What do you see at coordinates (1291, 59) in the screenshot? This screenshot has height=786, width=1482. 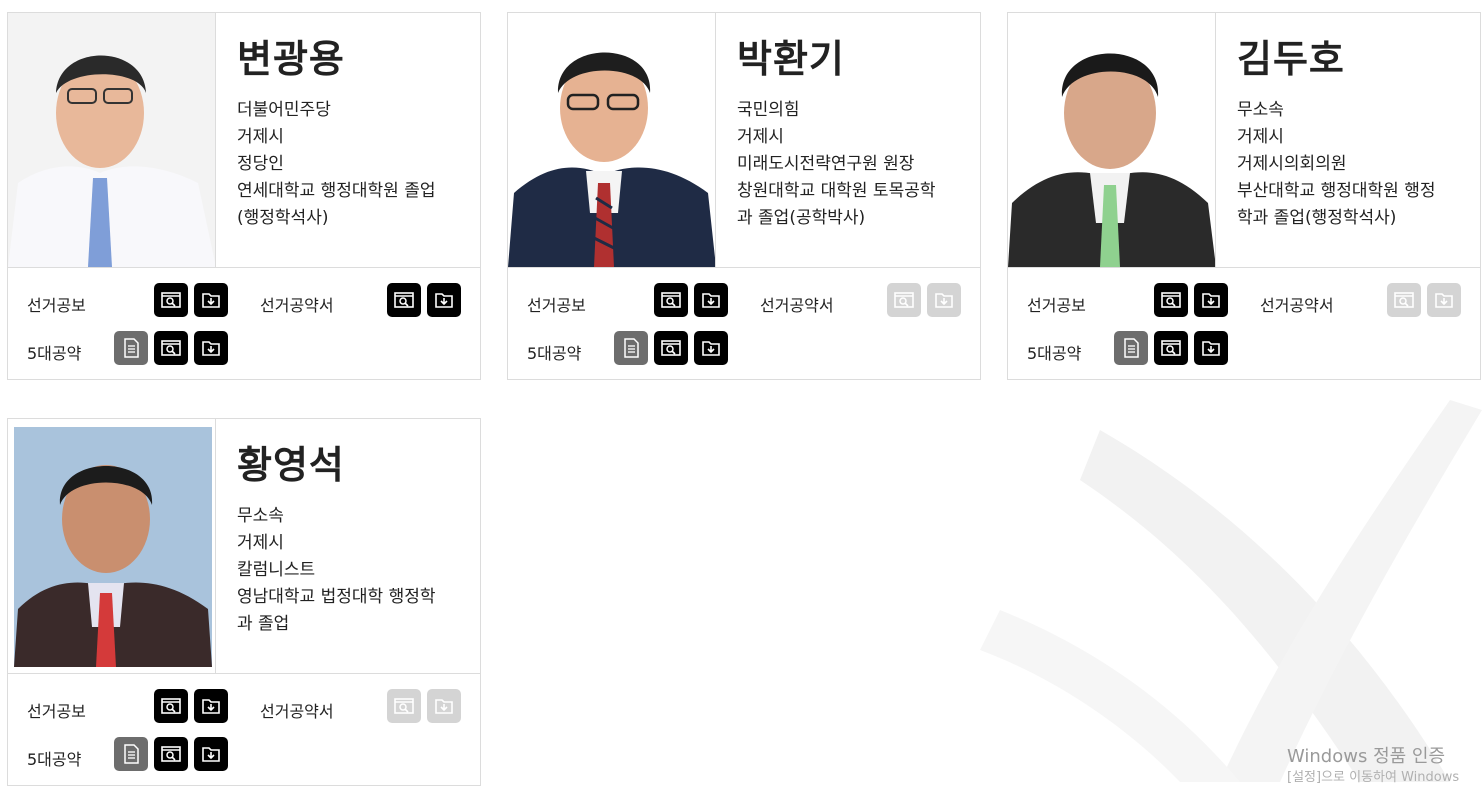 I see `candidate-name: 김두호` at bounding box center [1291, 59].